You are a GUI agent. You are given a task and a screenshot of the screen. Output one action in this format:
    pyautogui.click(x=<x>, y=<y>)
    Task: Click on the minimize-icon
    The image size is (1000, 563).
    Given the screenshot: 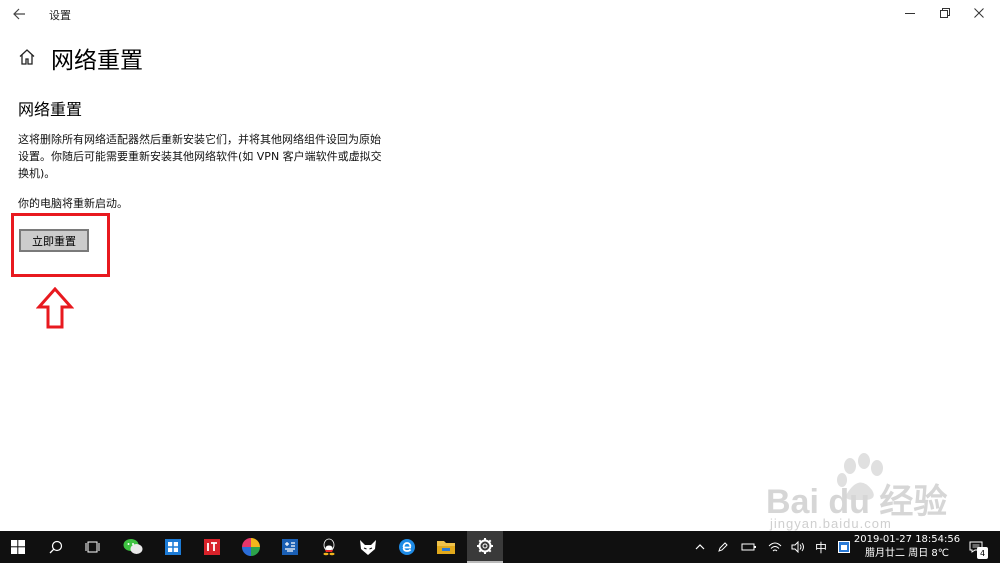 What is the action you would take?
    pyautogui.click(x=910, y=13)
    